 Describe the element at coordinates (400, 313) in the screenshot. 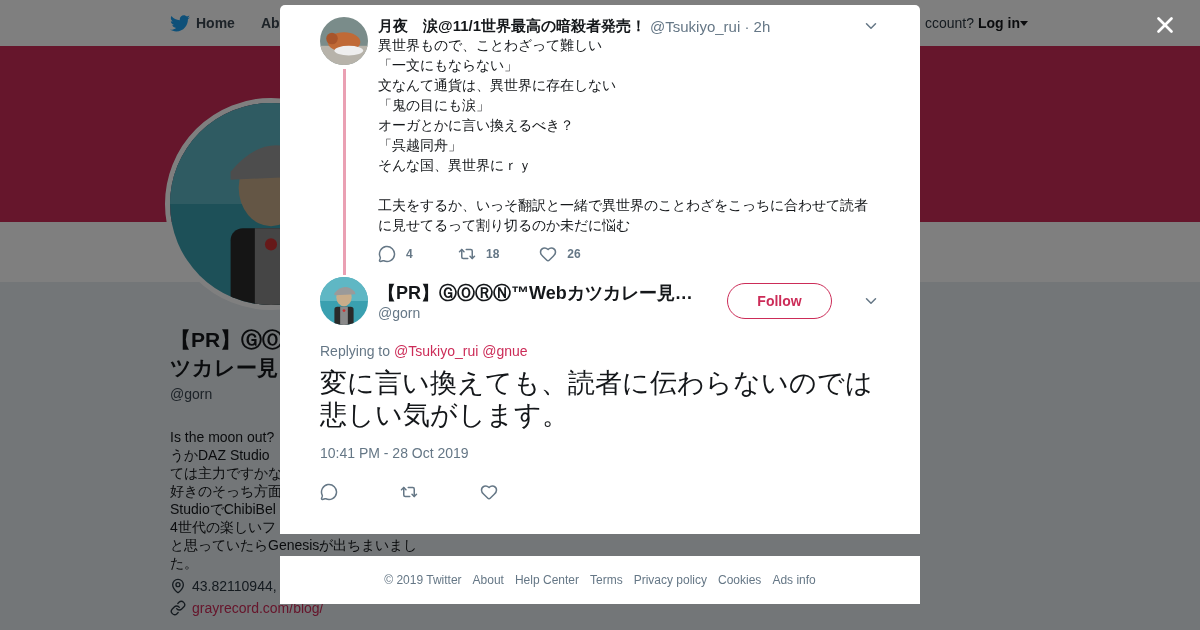

I see `author-handle: @gorn` at that location.